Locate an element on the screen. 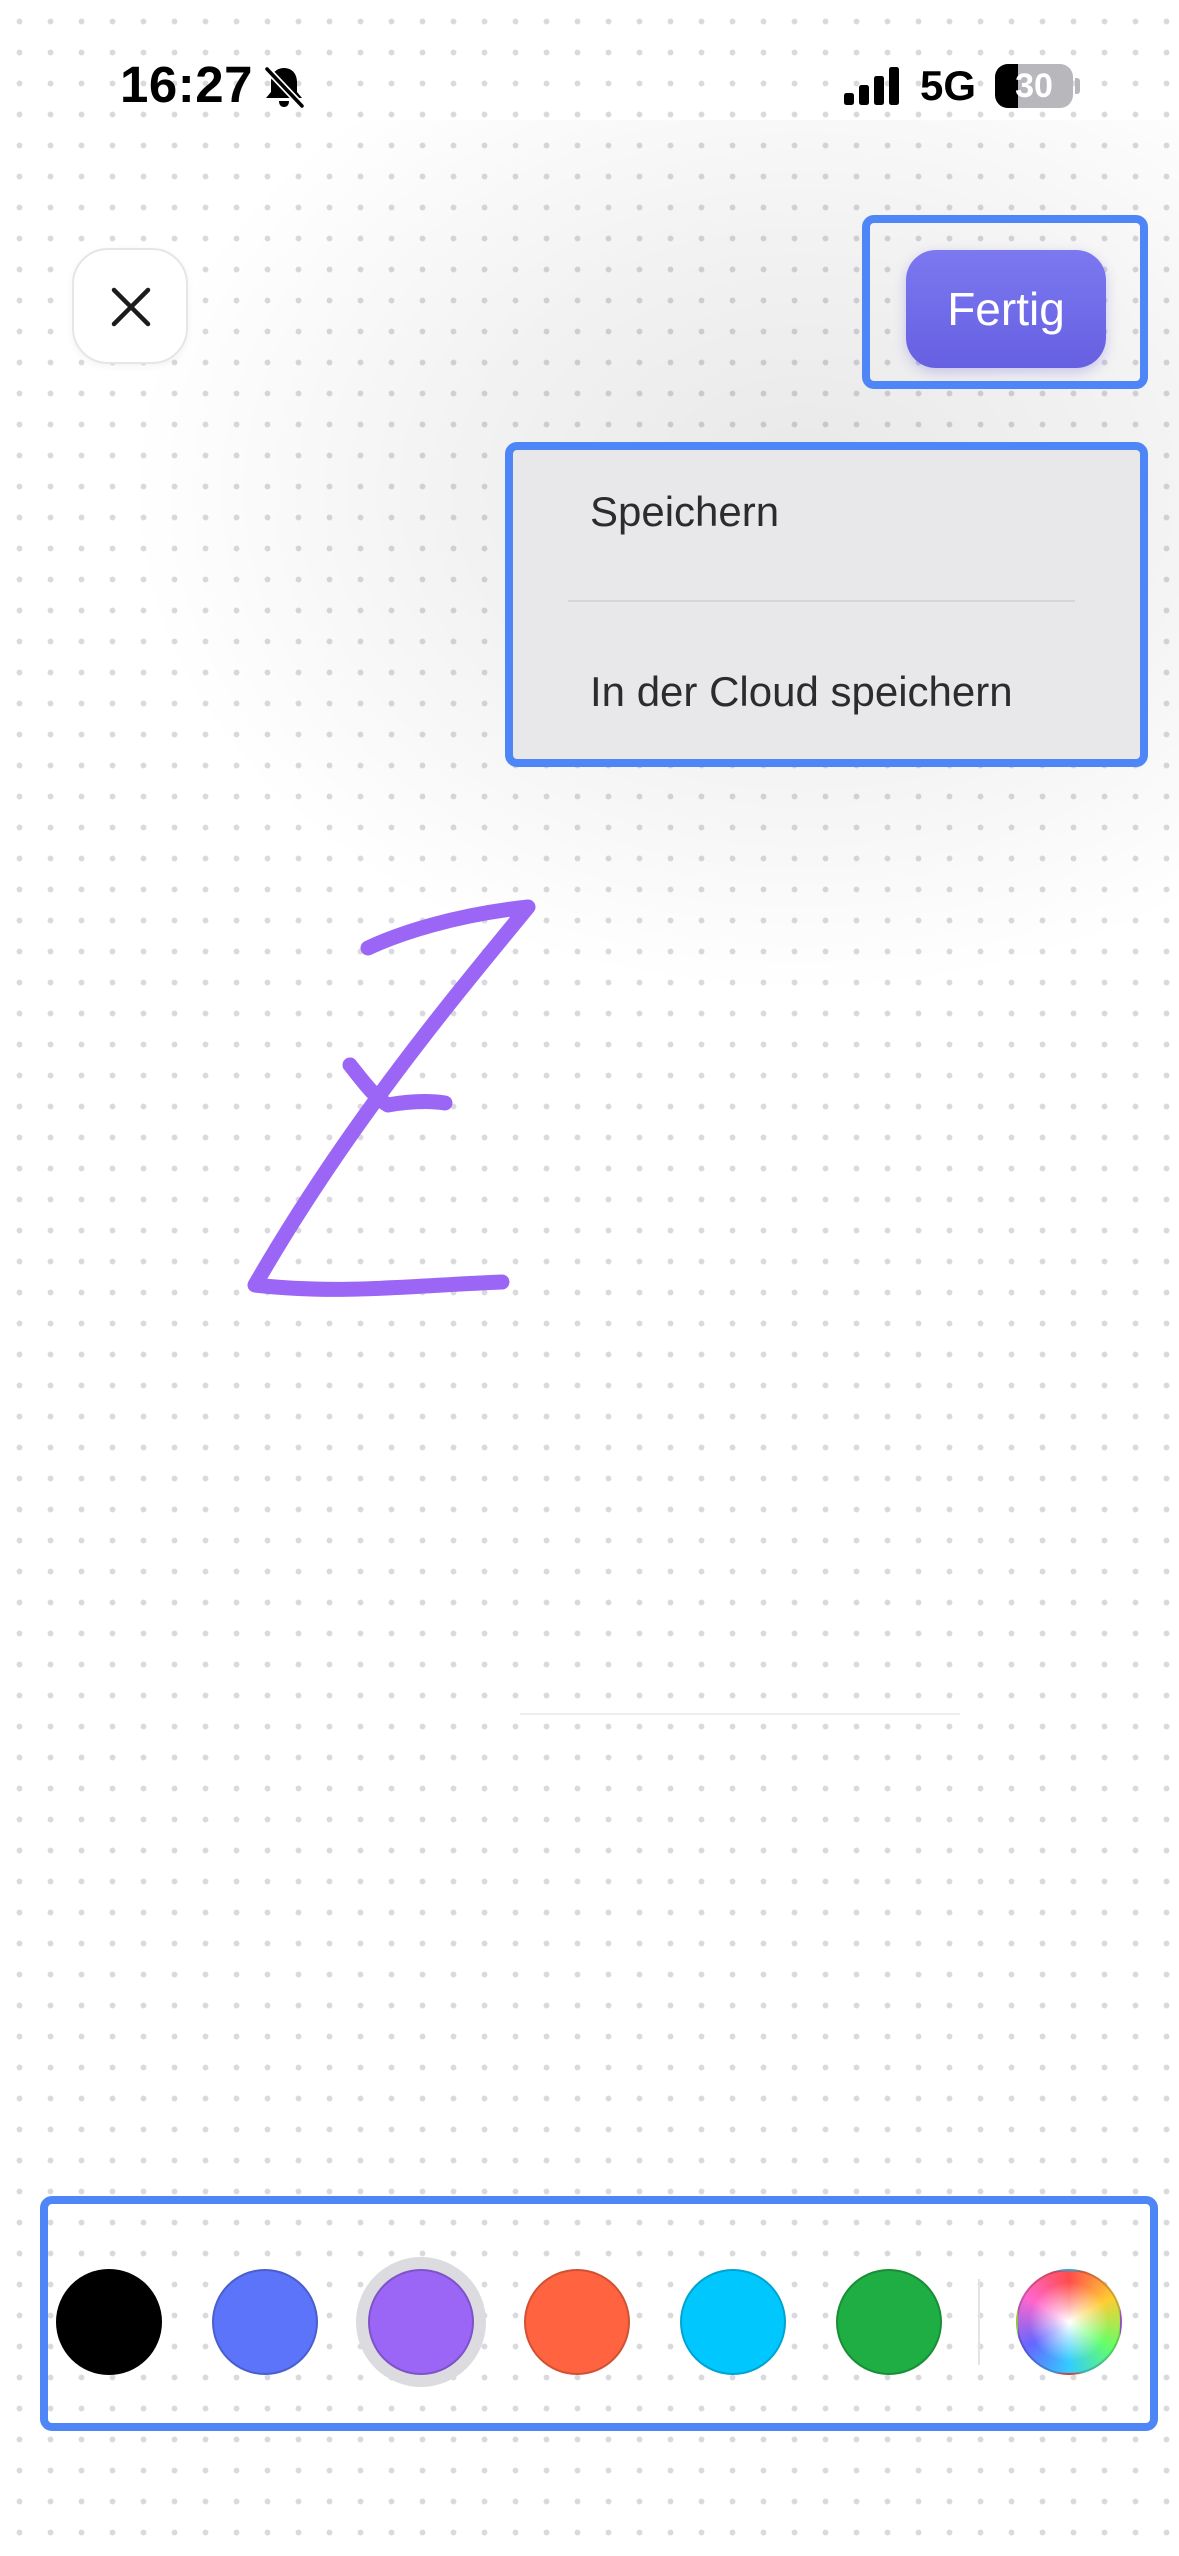 This screenshot has height=2556, width=1179. save-menu: Speichern In der Cloud speichern is located at coordinates (826, 604).